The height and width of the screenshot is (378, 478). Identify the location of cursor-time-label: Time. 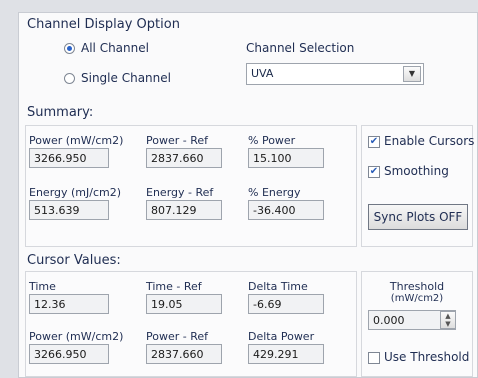
(42, 286).